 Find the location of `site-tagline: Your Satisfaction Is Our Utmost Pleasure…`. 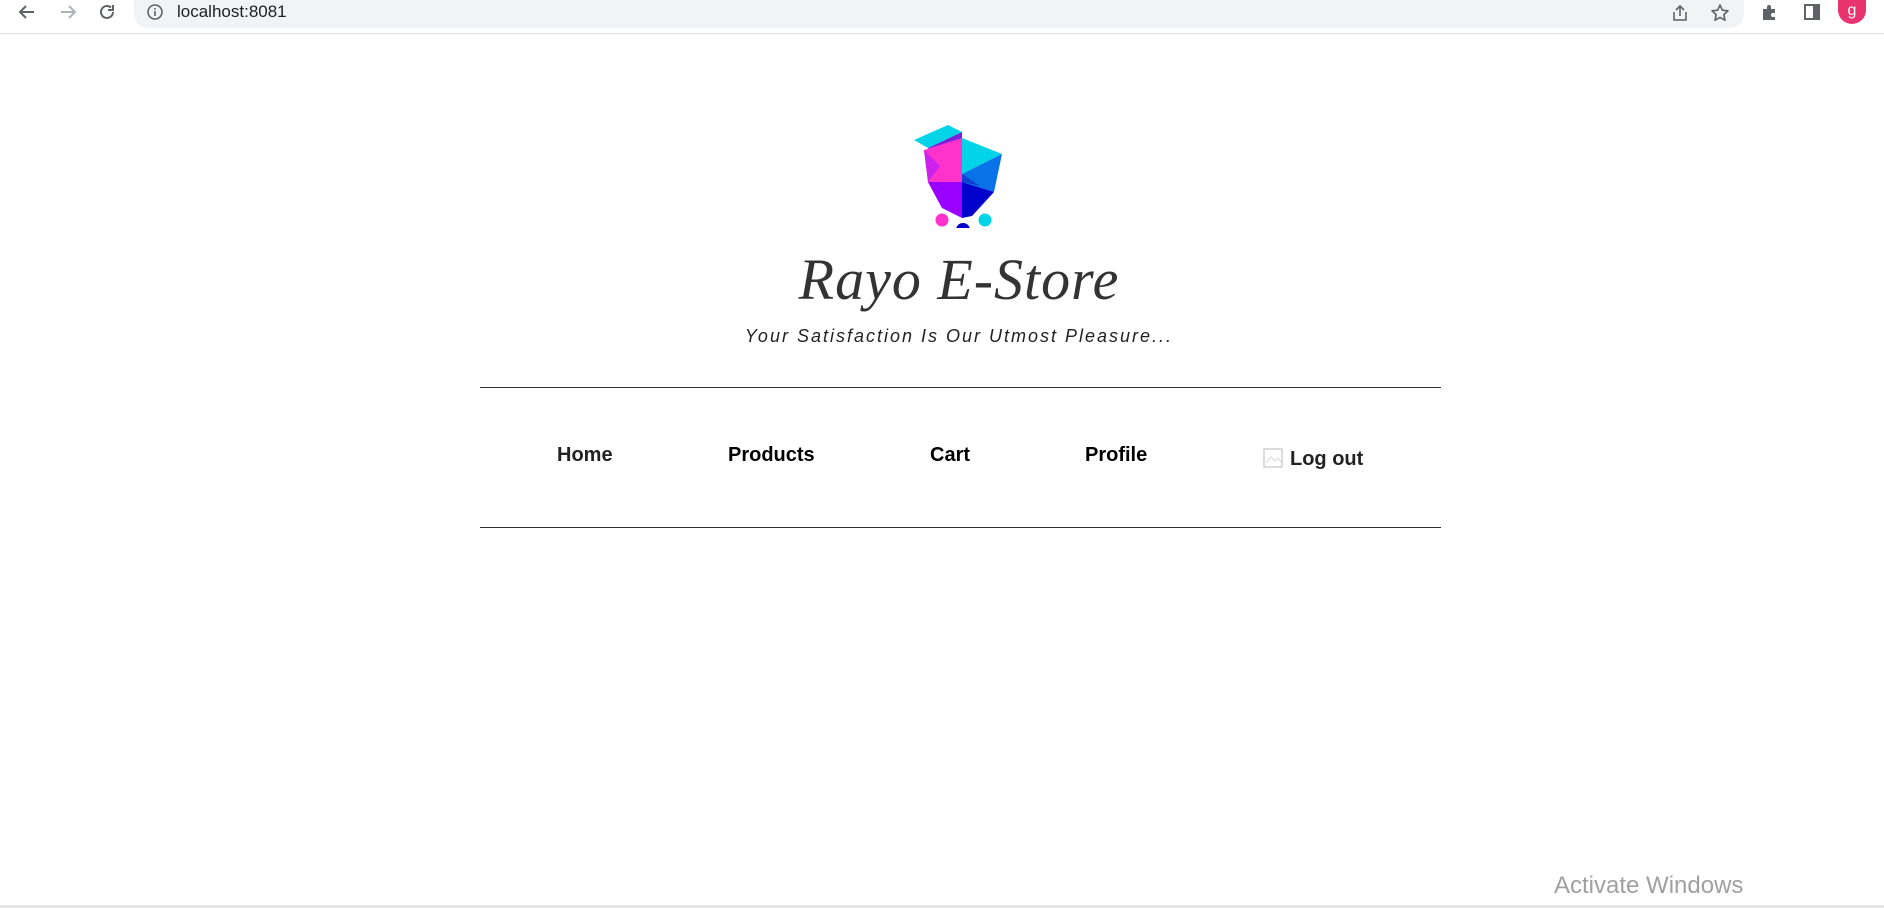

site-tagline: Your Satisfaction Is Our Utmost Pleasure… is located at coordinates (959, 336).